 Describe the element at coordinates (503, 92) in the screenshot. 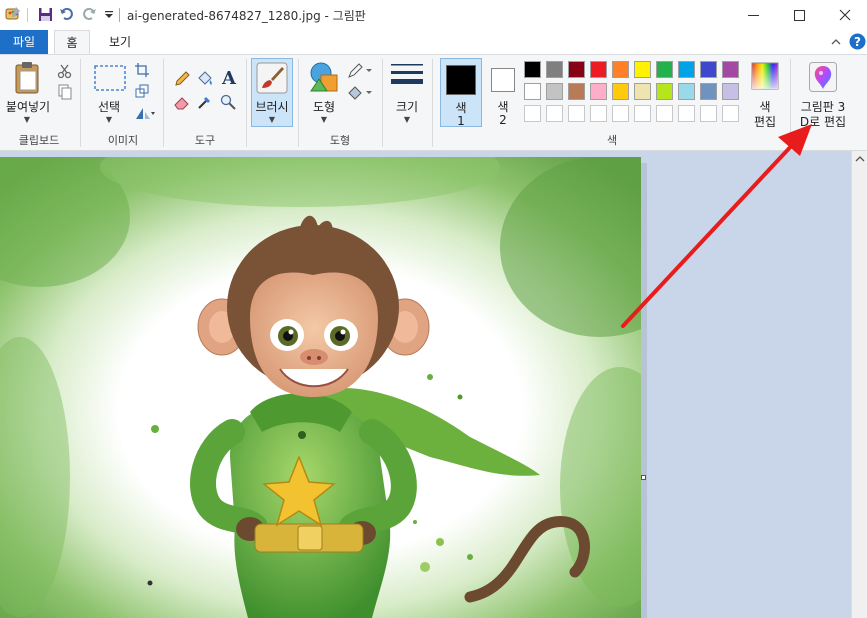

I see `color-2-button: 색 2` at that location.